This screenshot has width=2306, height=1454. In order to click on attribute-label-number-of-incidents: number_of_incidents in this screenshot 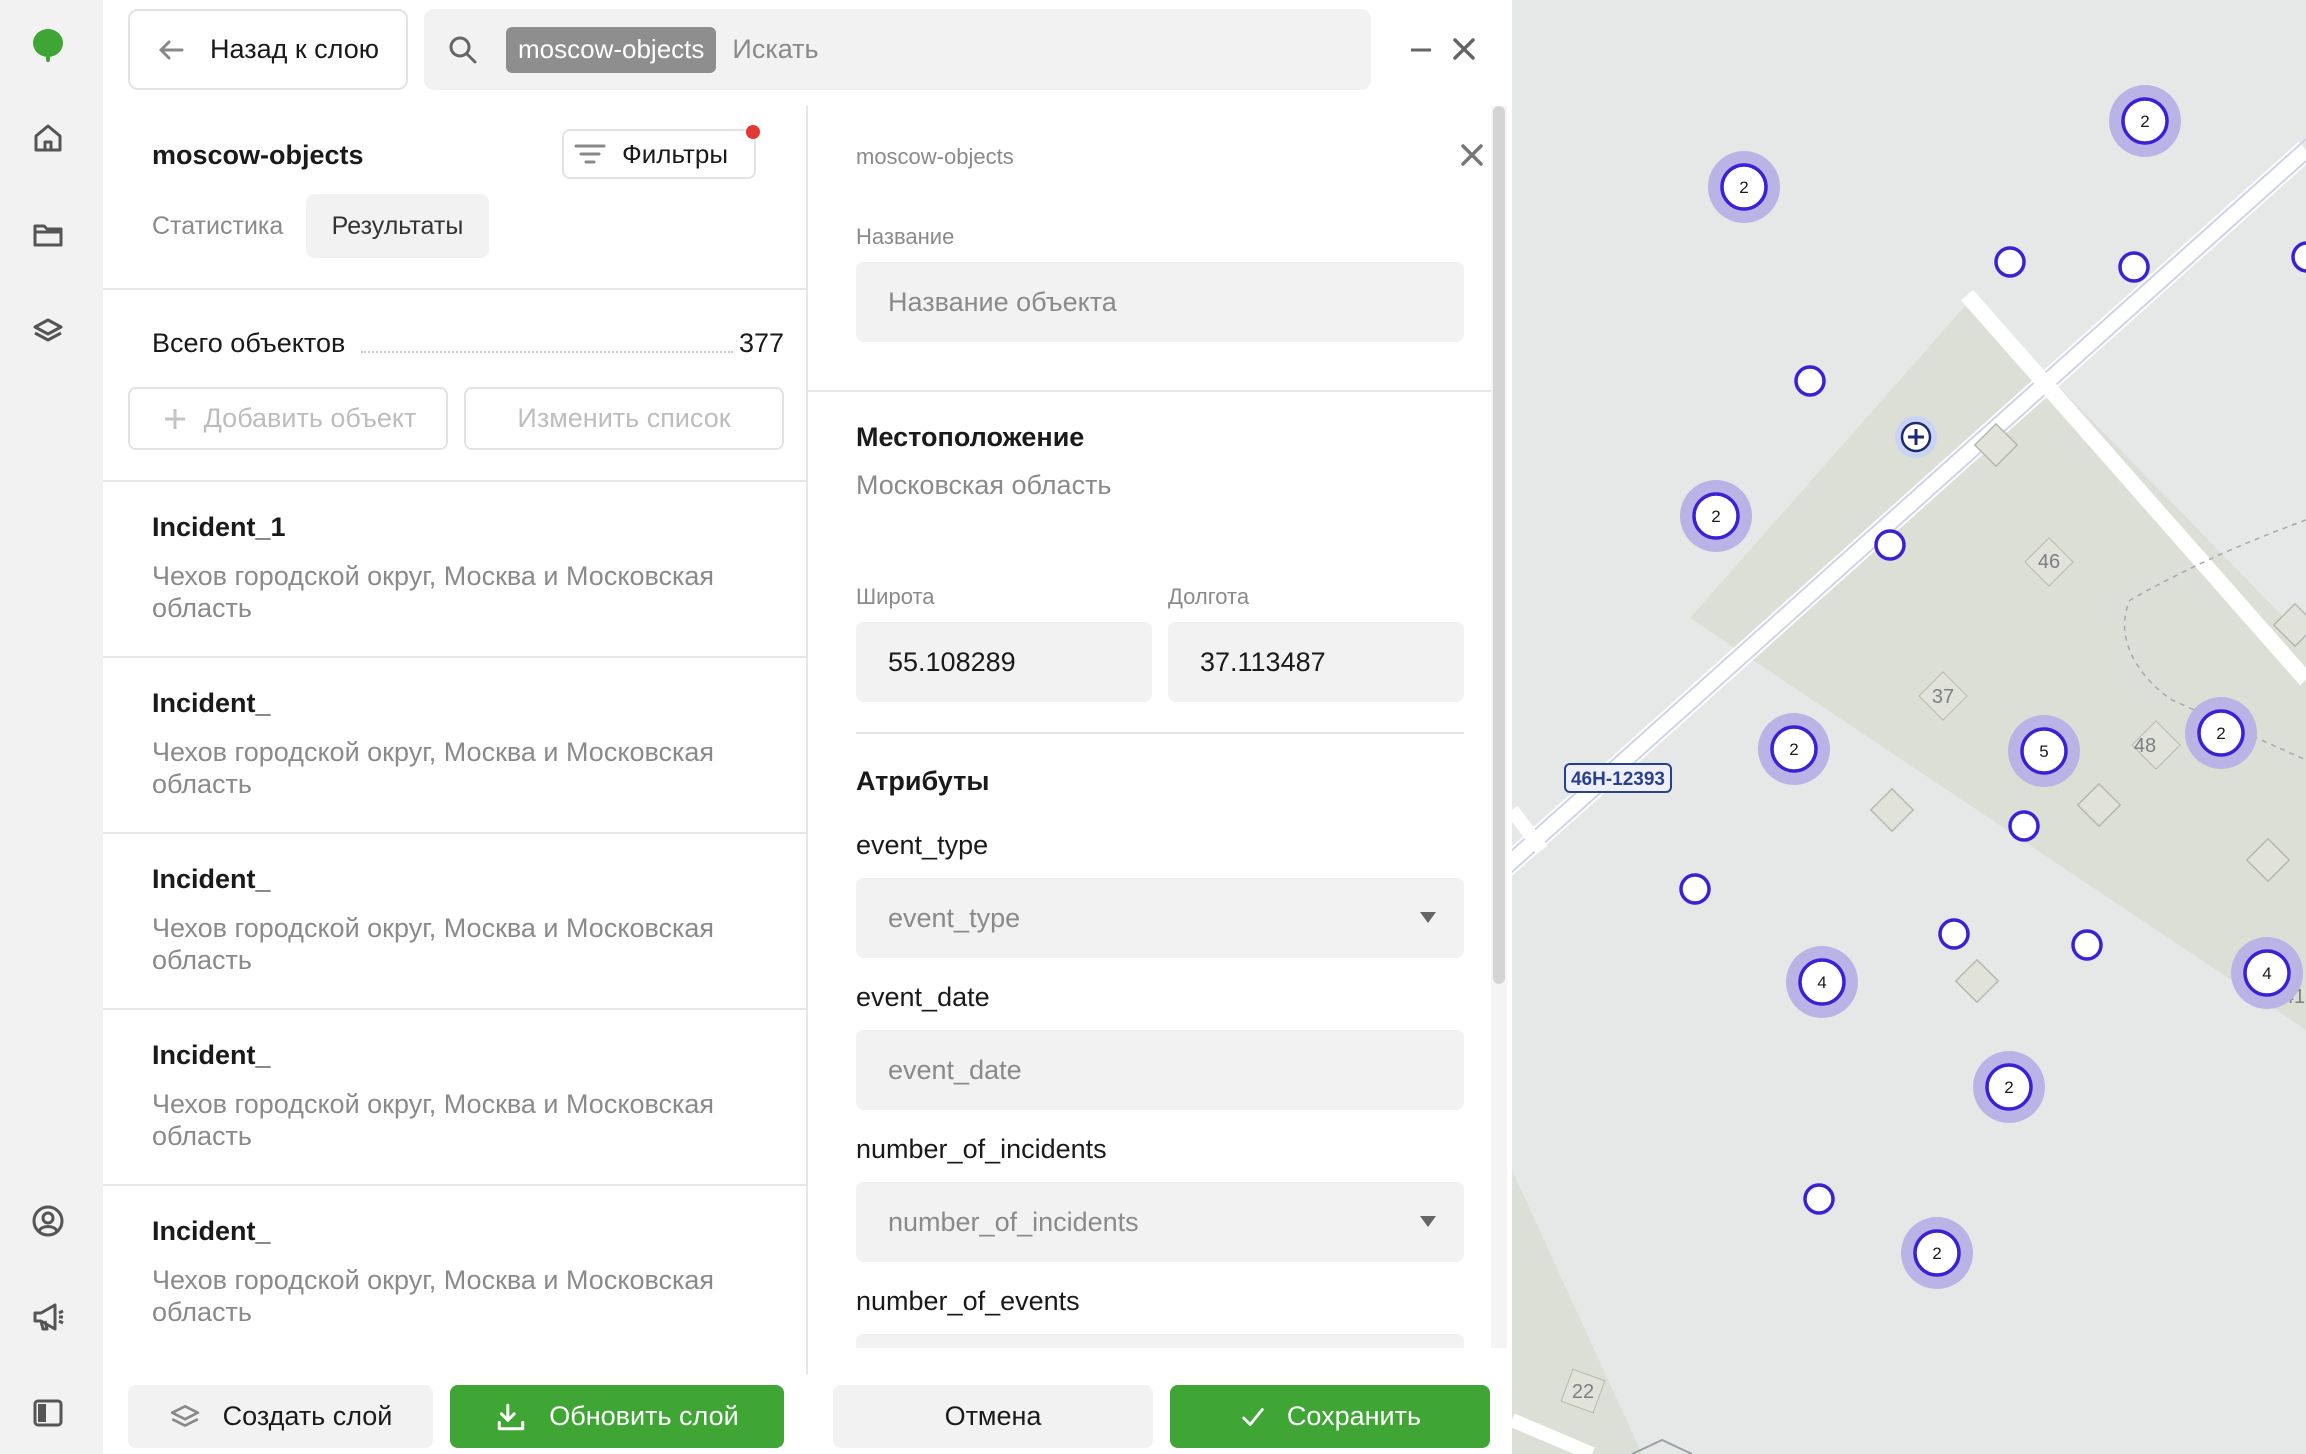, I will do `click(981, 1149)`.